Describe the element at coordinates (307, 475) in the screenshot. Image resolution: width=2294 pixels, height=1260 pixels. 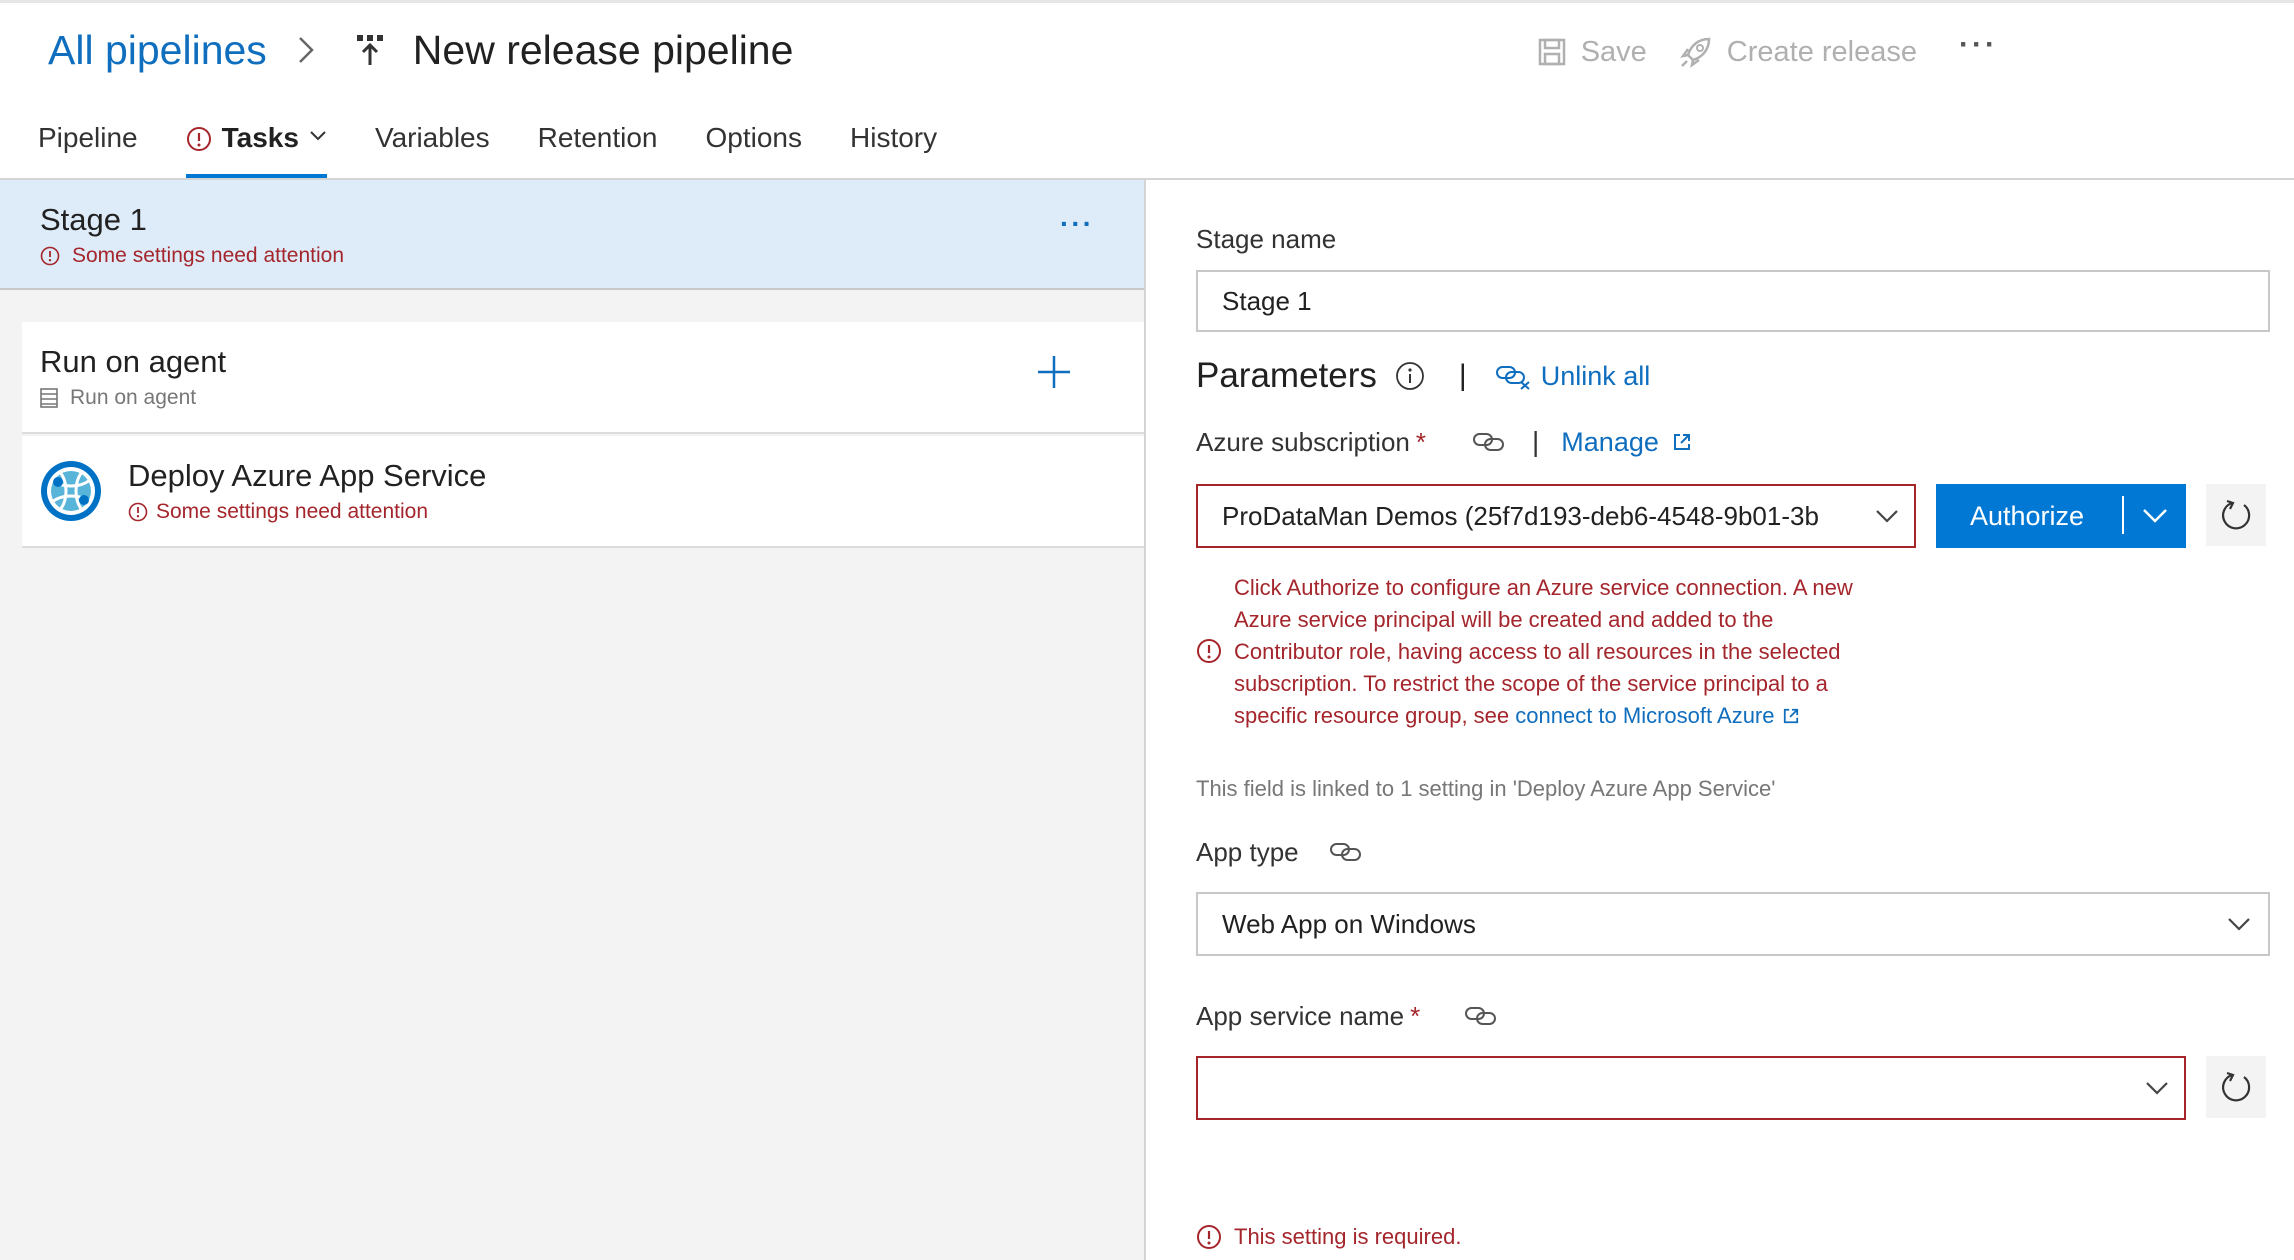
I see `task-name: Deploy Azure App Service` at that location.